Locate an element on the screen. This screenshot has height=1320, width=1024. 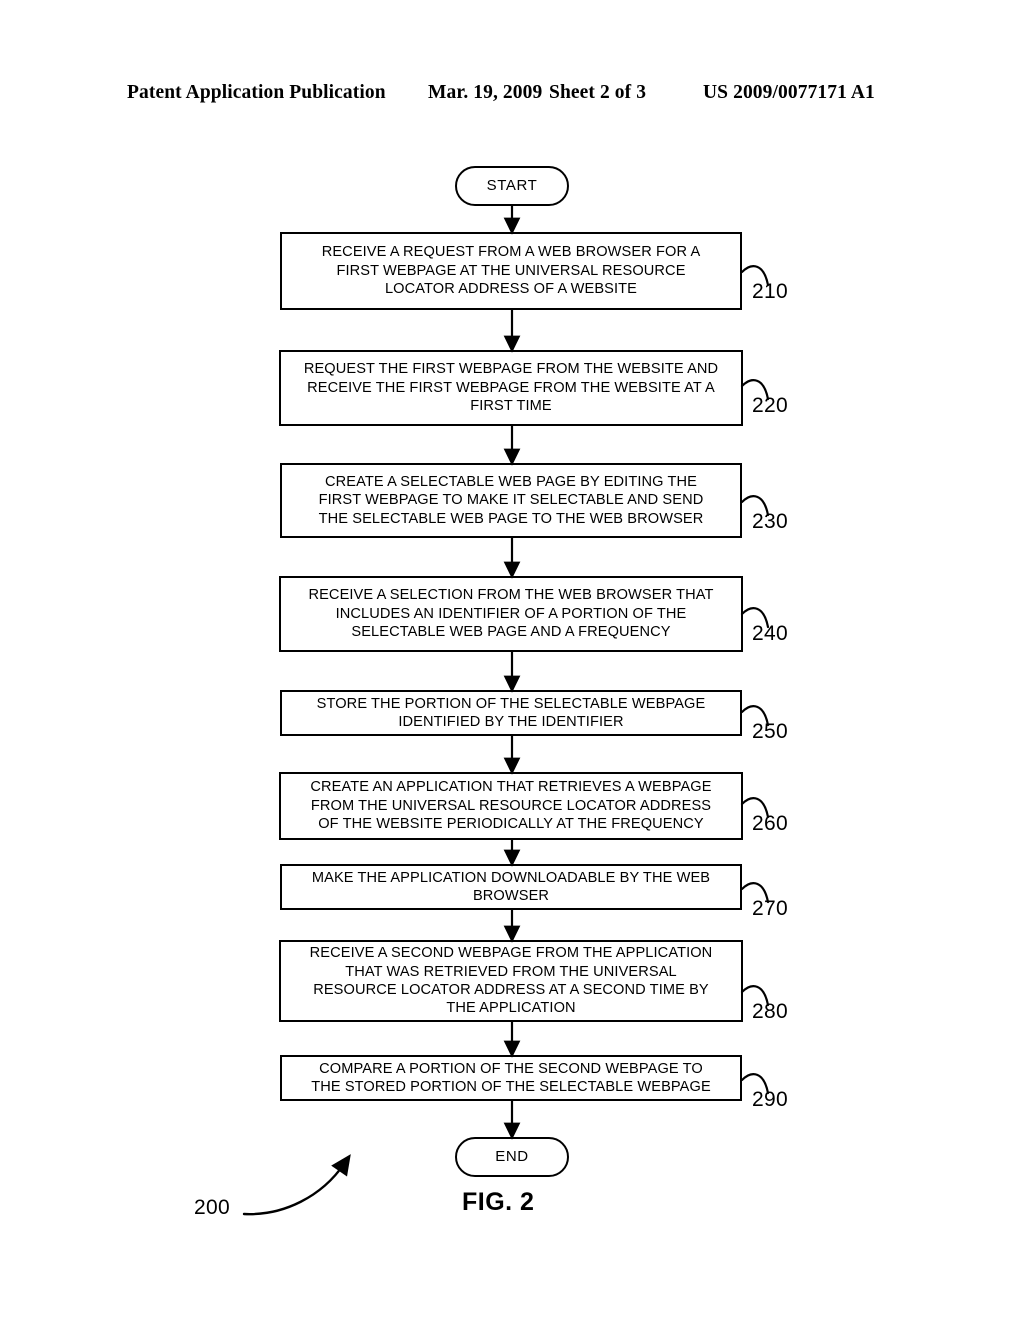
header-publication-number: US 2009/0077171 A1 is located at coordinates (789, 92).